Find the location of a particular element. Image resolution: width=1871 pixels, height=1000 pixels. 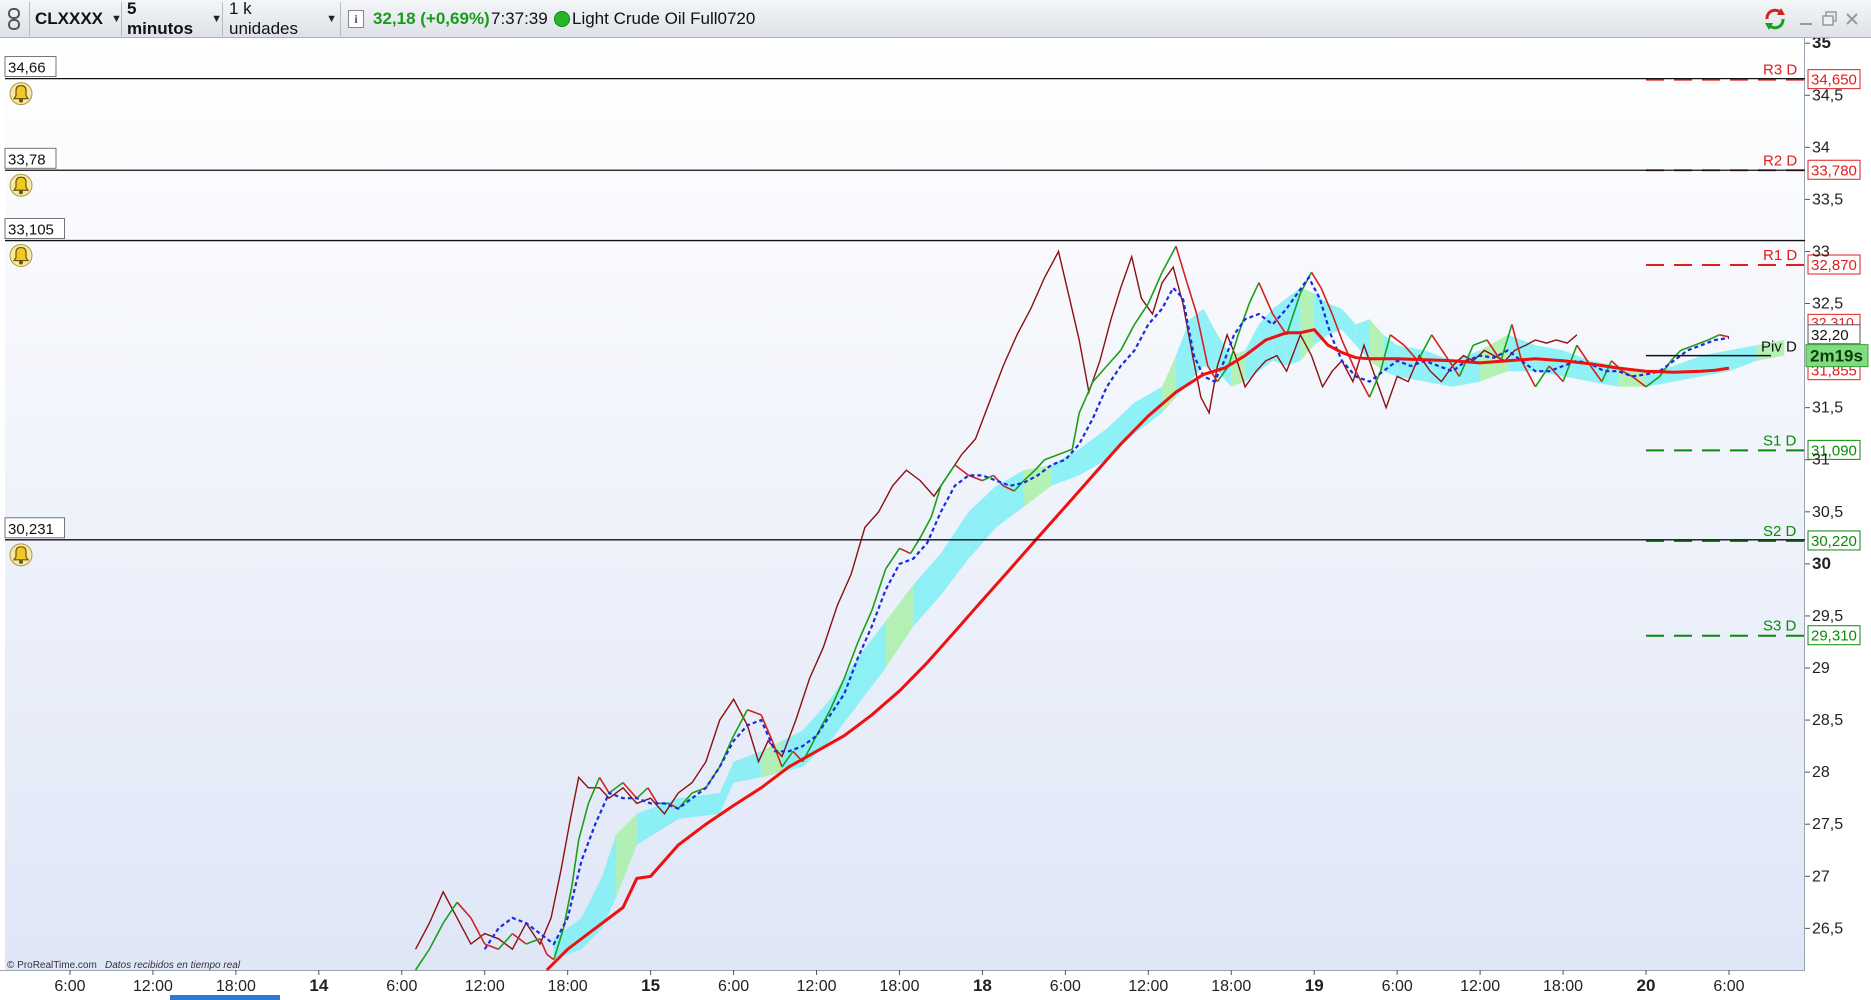

y-tick-label: 28 is located at coordinates (1821, 772).